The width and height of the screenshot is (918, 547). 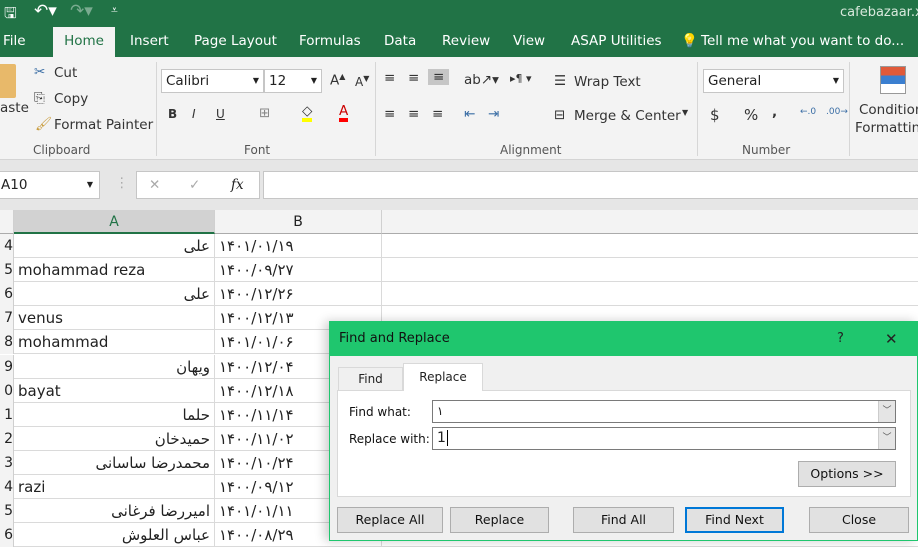 I want to click on close-button: Close, so click(x=859, y=520).